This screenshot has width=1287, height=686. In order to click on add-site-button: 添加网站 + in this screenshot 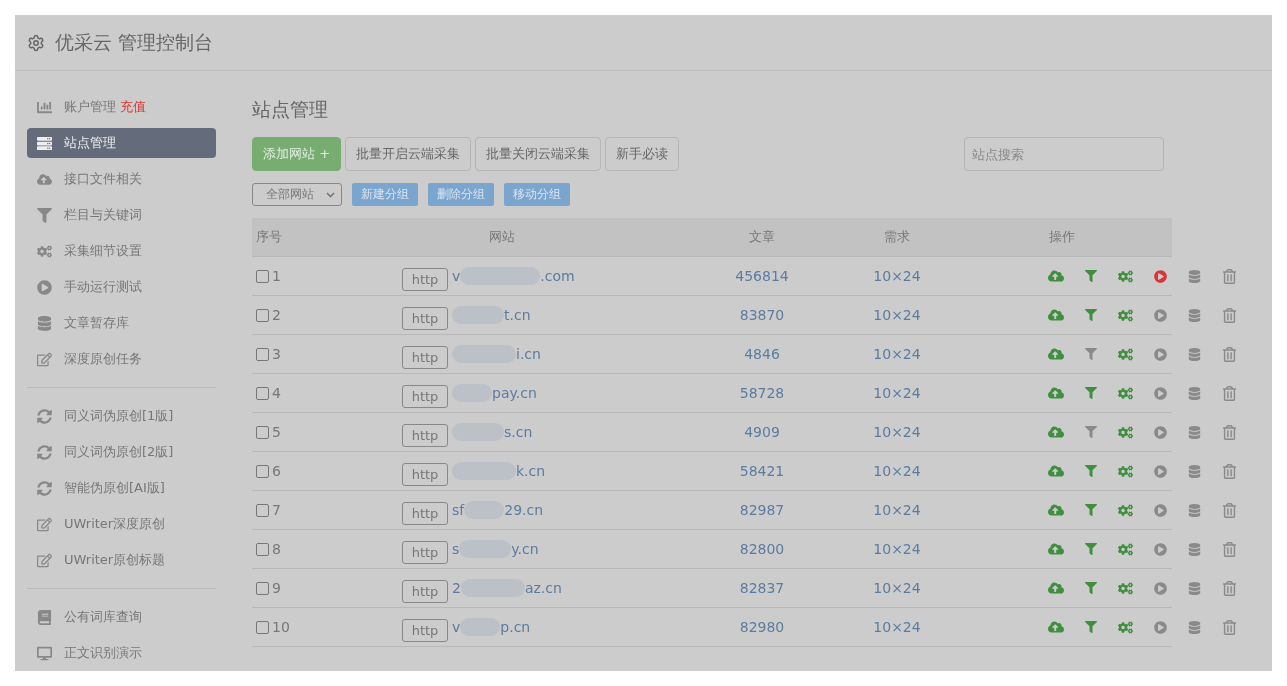, I will do `click(297, 154)`.